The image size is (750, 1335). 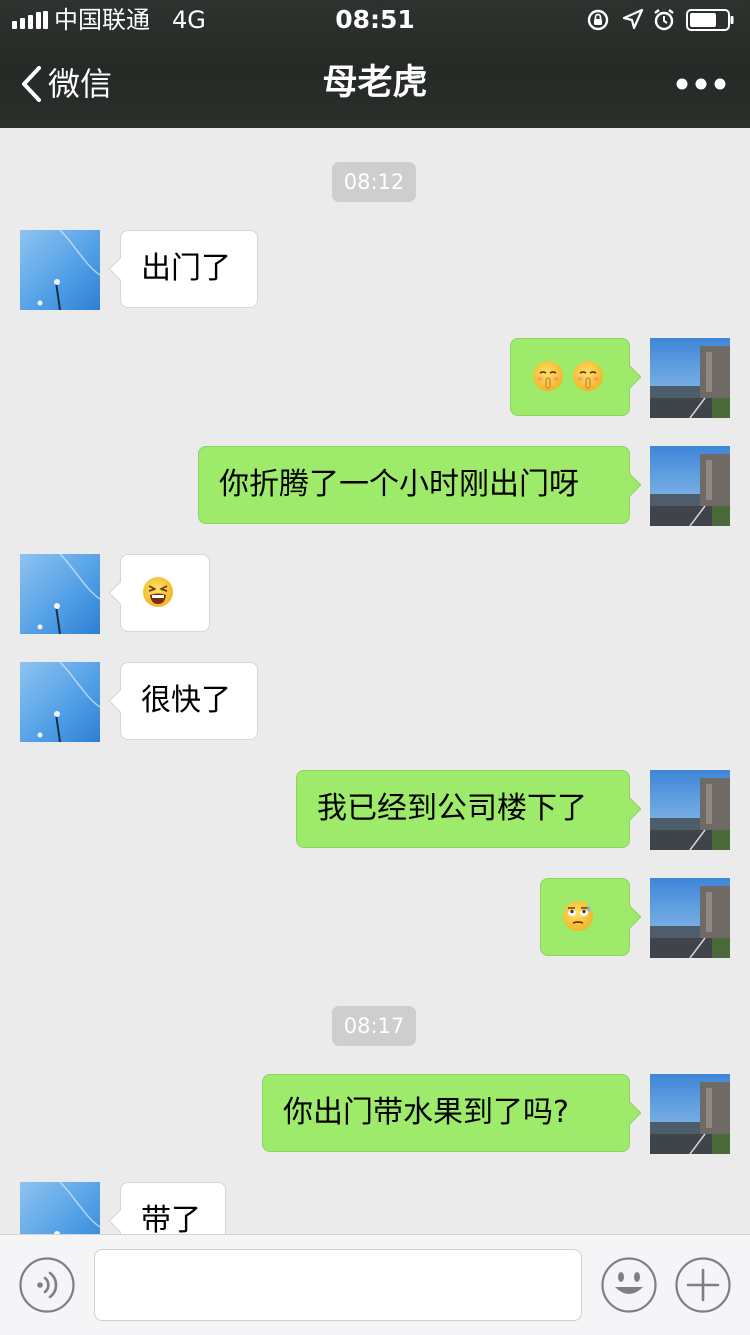 I want to click on incoming-message: 很快了, so click(x=189, y=701).